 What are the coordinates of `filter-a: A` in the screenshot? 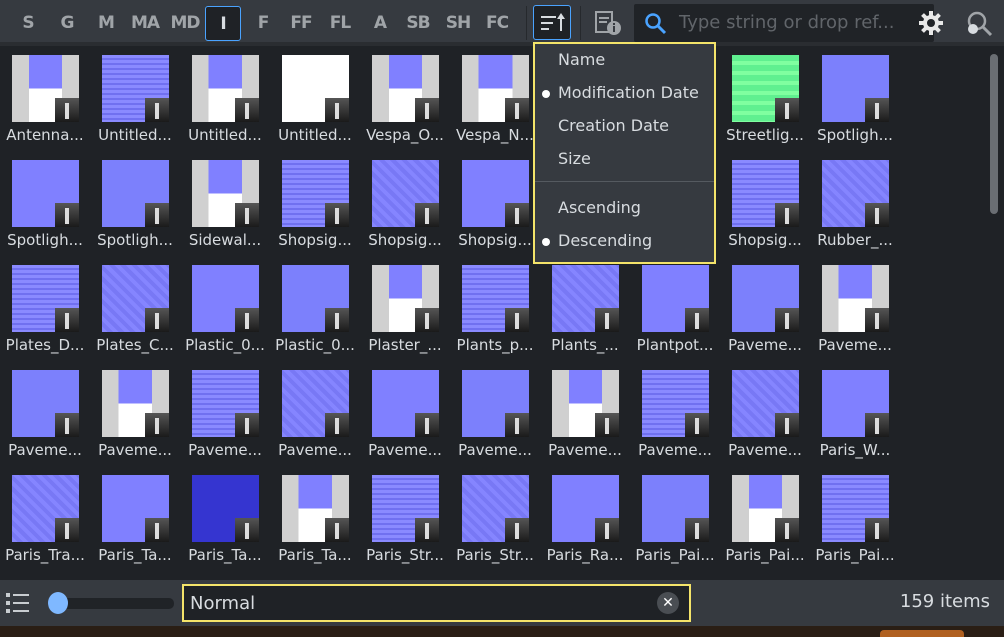 It's located at (380, 23).